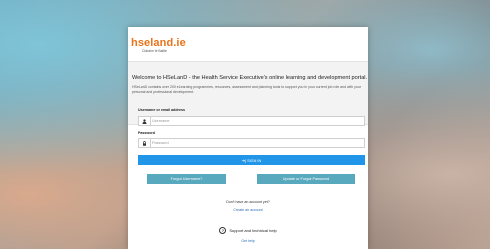 The image size is (490, 249). I want to click on update-password-button: Update or Forgot Password, so click(306, 179).